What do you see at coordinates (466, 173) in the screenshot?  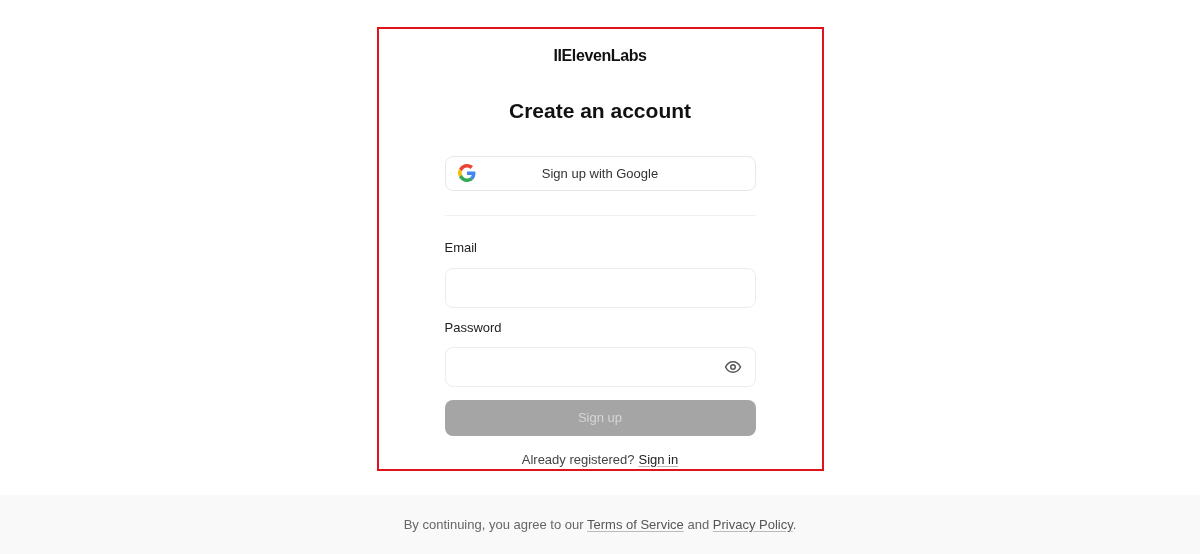 I see `google-icon` at bounding box center [466, 173].